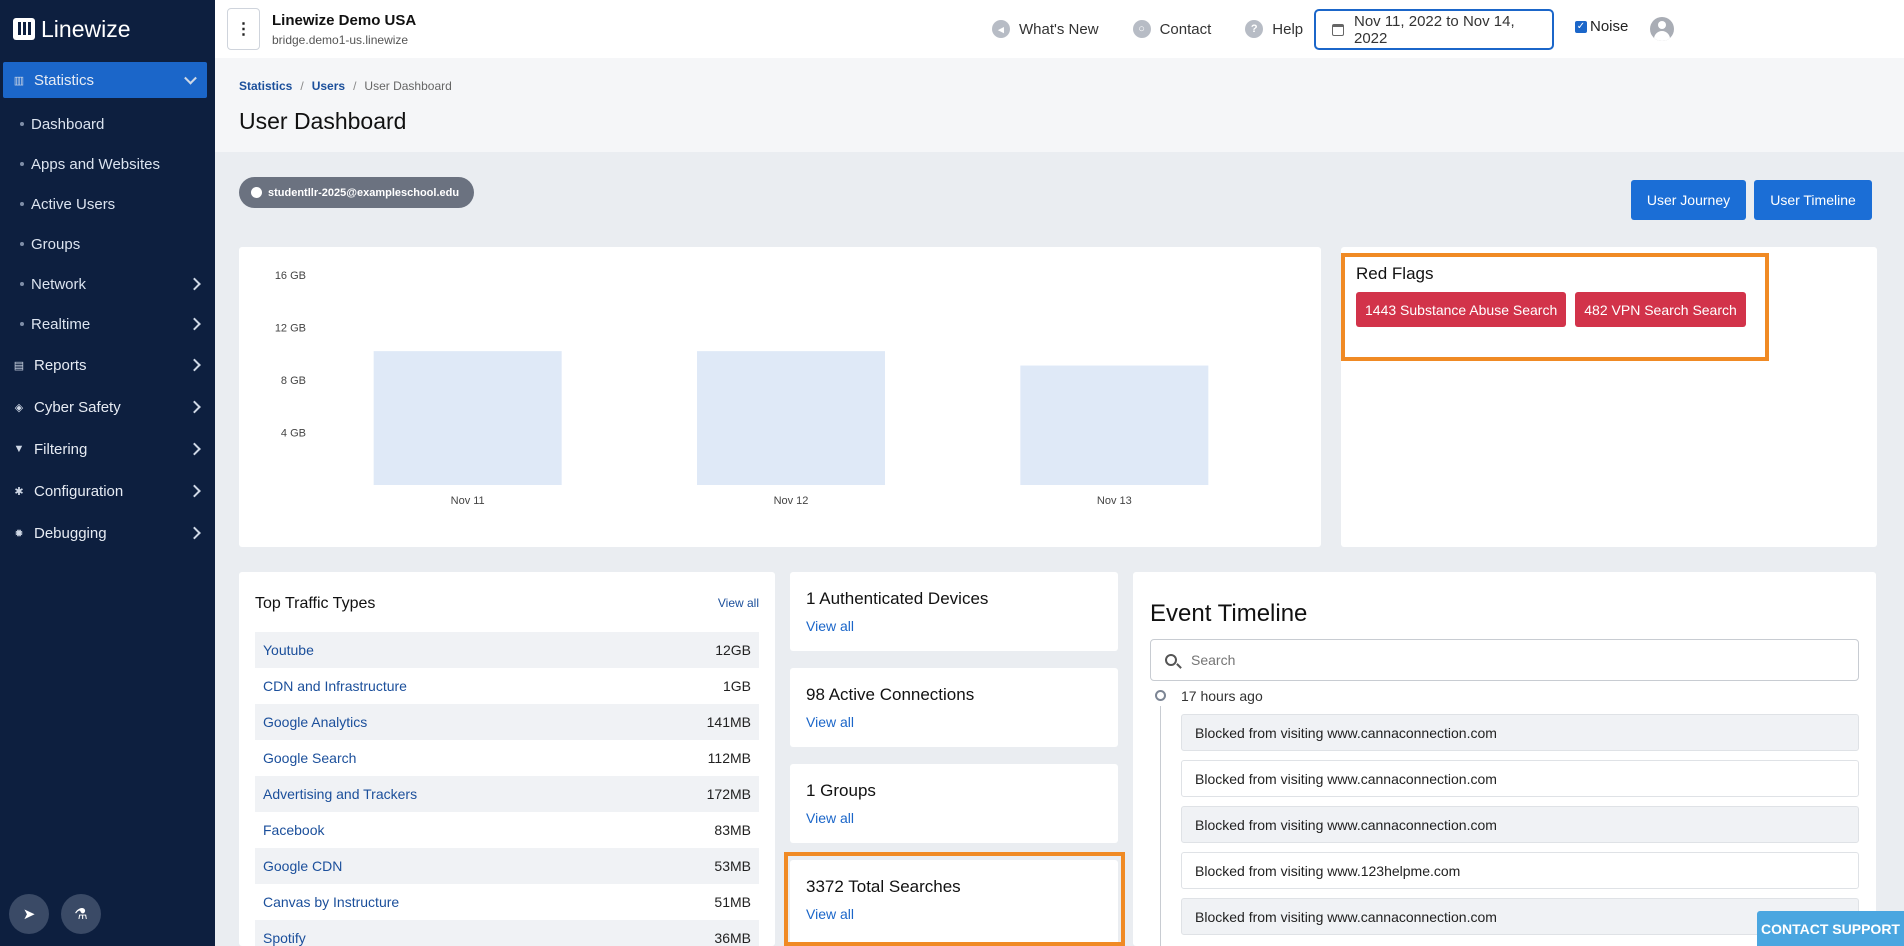 The height and width of the screenshot is (946, 1904). Describe the element at coordinates (1222, 696) in the screenshot. I see `timeline-time: 17 hours ago` at that location.